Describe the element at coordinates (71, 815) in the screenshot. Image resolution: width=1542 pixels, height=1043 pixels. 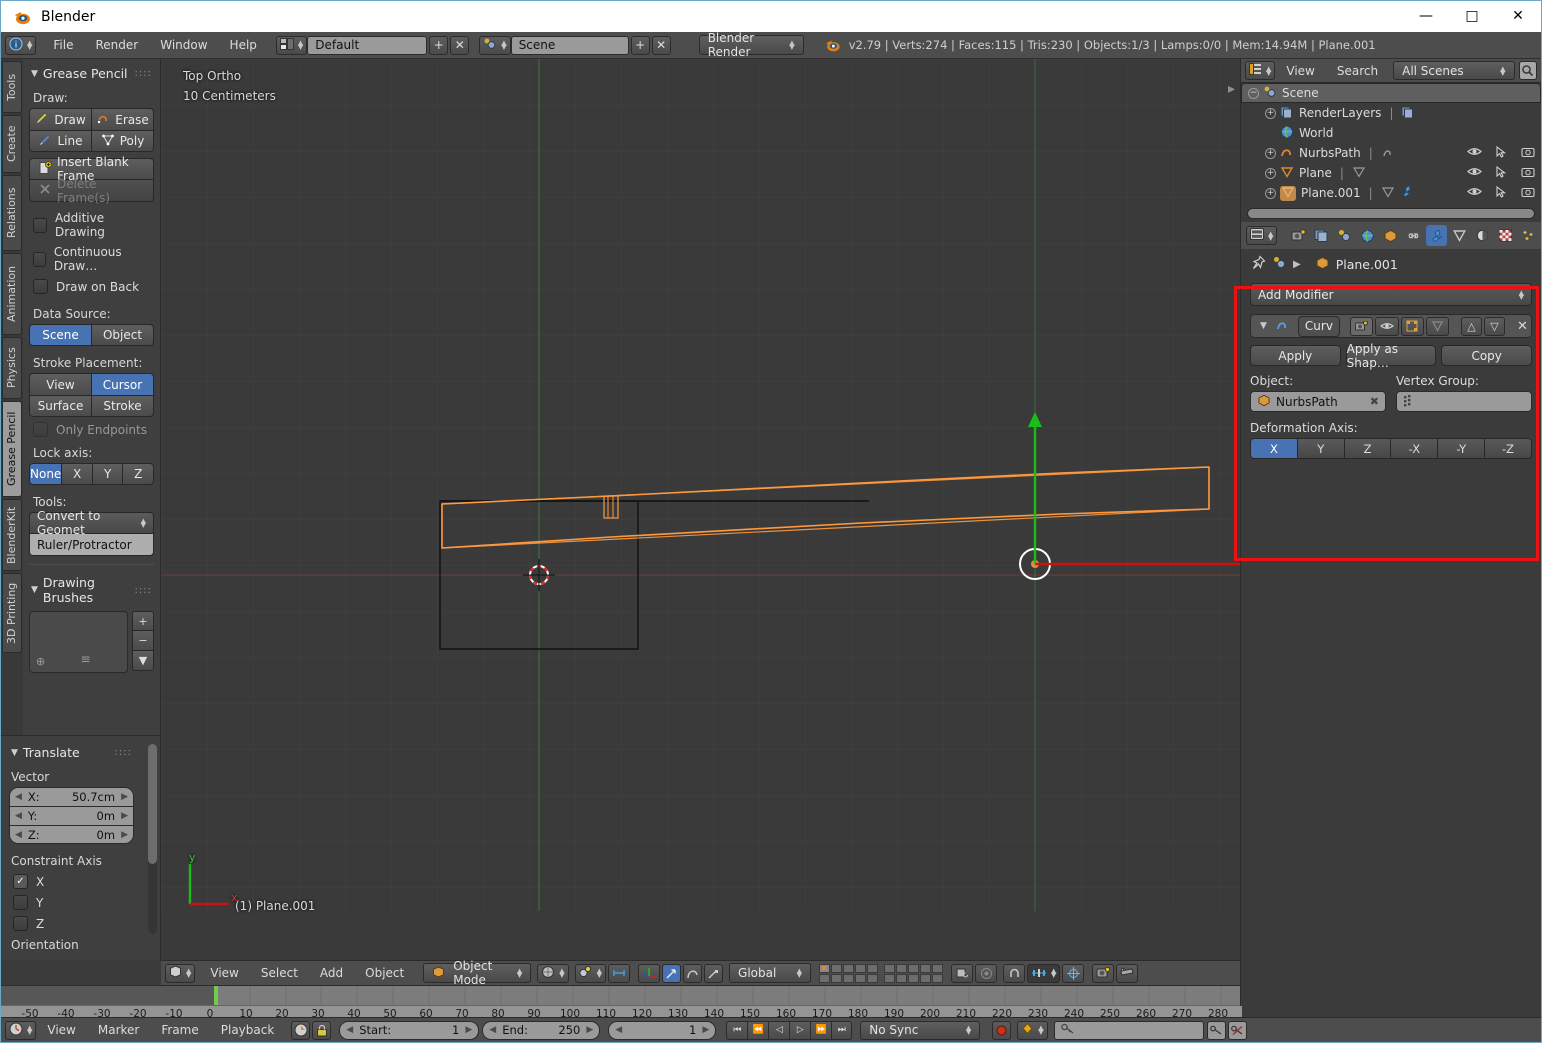
I see `vector-y-field: ◀ Y: 0m ▶` at that location.